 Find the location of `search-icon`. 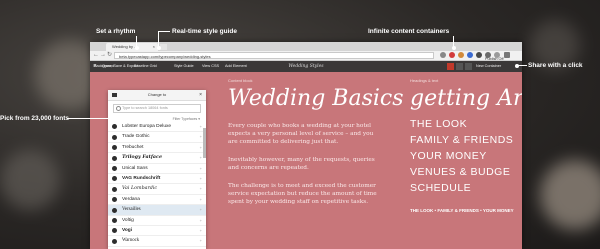

search-icon is located at coordinates (118, 108).